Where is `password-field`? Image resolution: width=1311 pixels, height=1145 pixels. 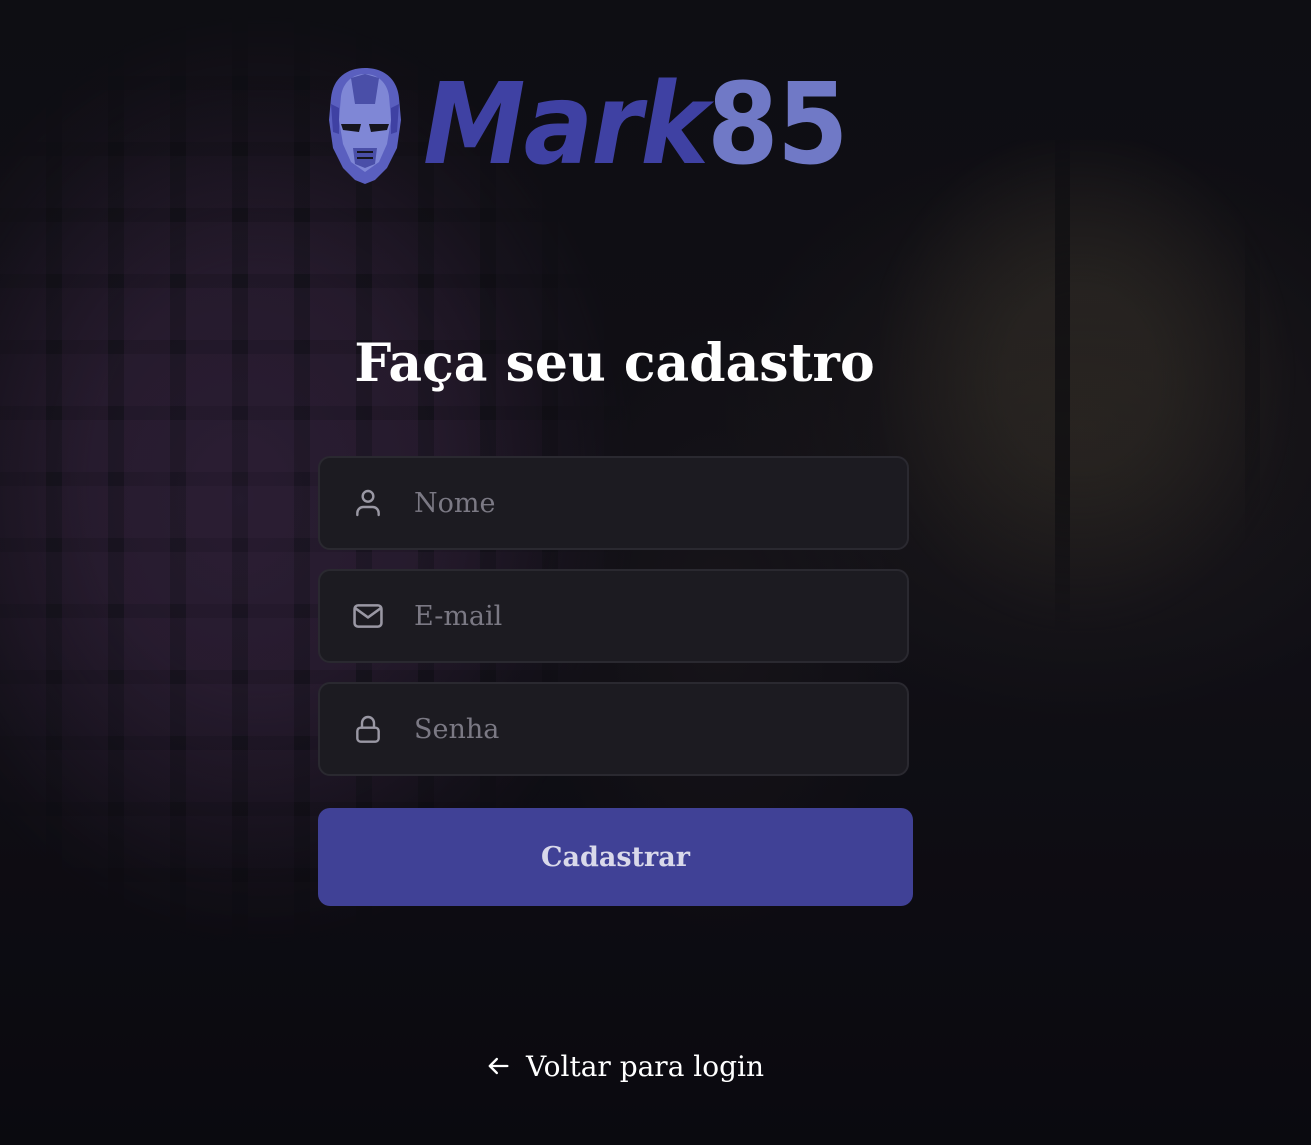 password-field is located at coordinates (613, 729).